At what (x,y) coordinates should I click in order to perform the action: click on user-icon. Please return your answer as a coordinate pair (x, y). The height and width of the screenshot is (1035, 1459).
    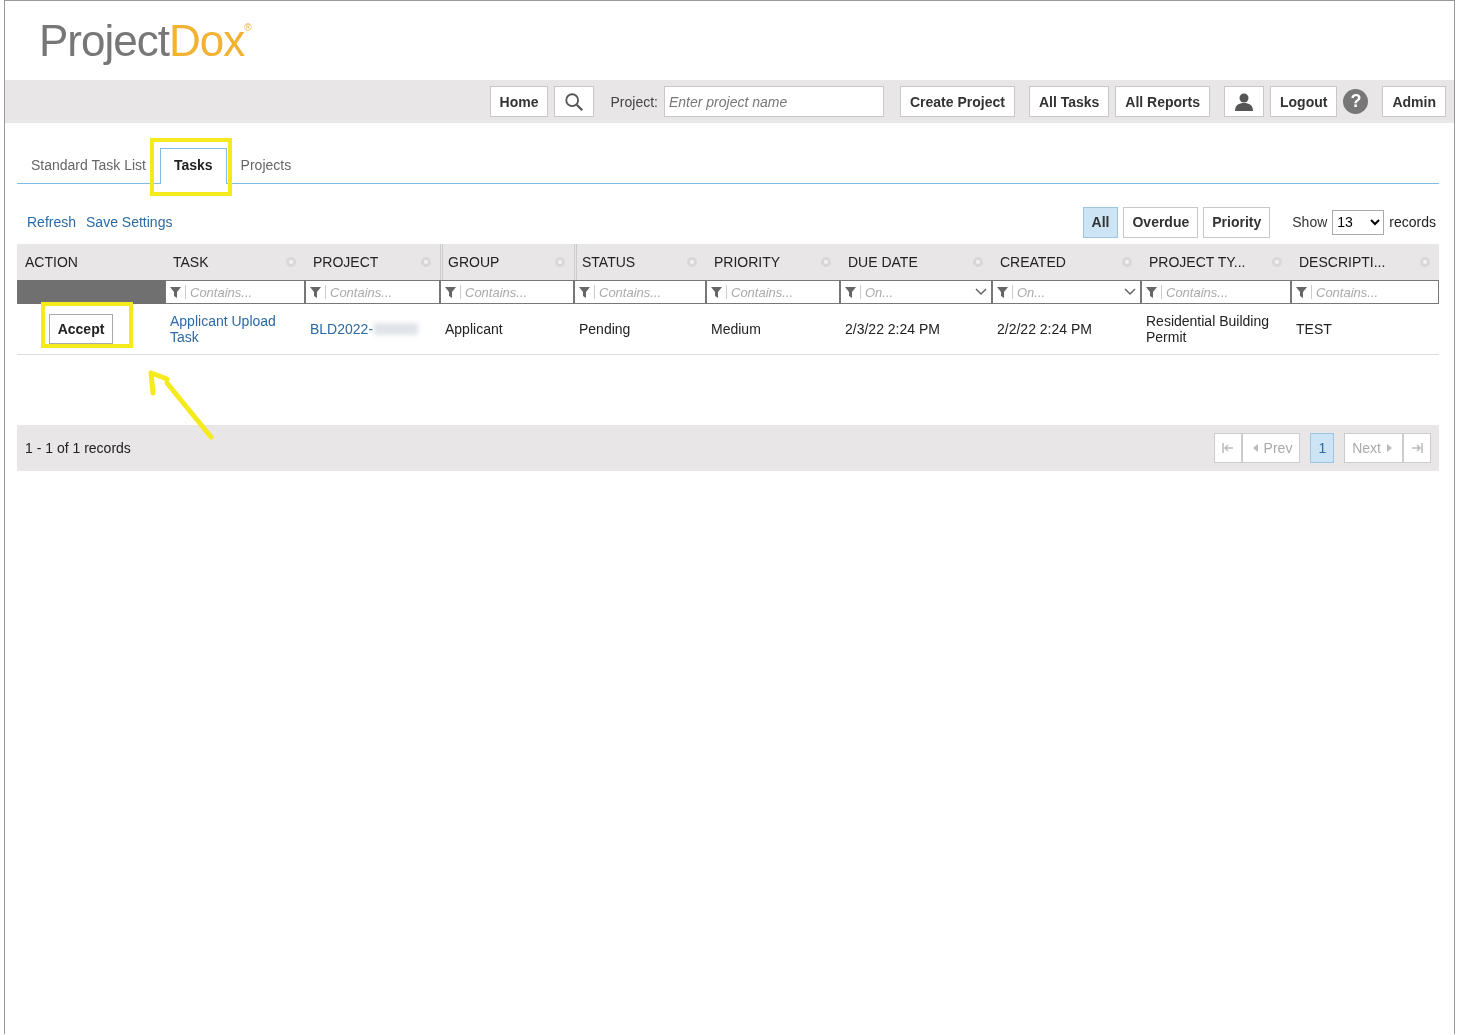
    Looking at the image, I should click on (1244, 101).